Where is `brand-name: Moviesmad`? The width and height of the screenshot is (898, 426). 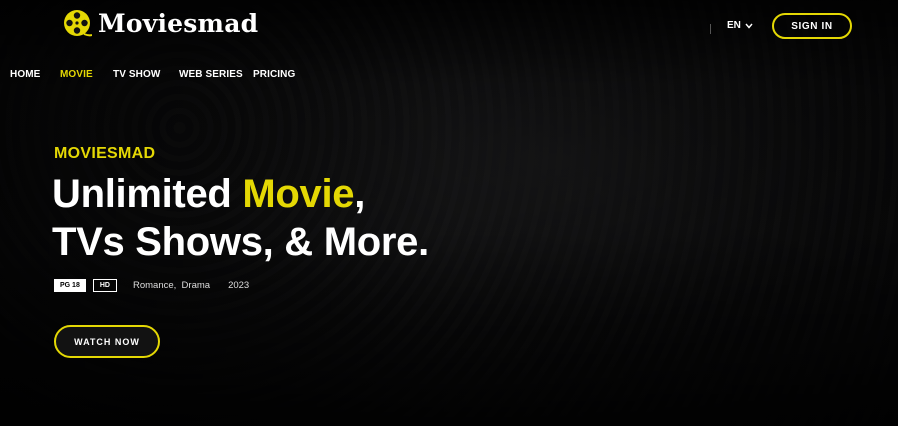
brand-name: Moviesmad is located at coordinates (178, 23).